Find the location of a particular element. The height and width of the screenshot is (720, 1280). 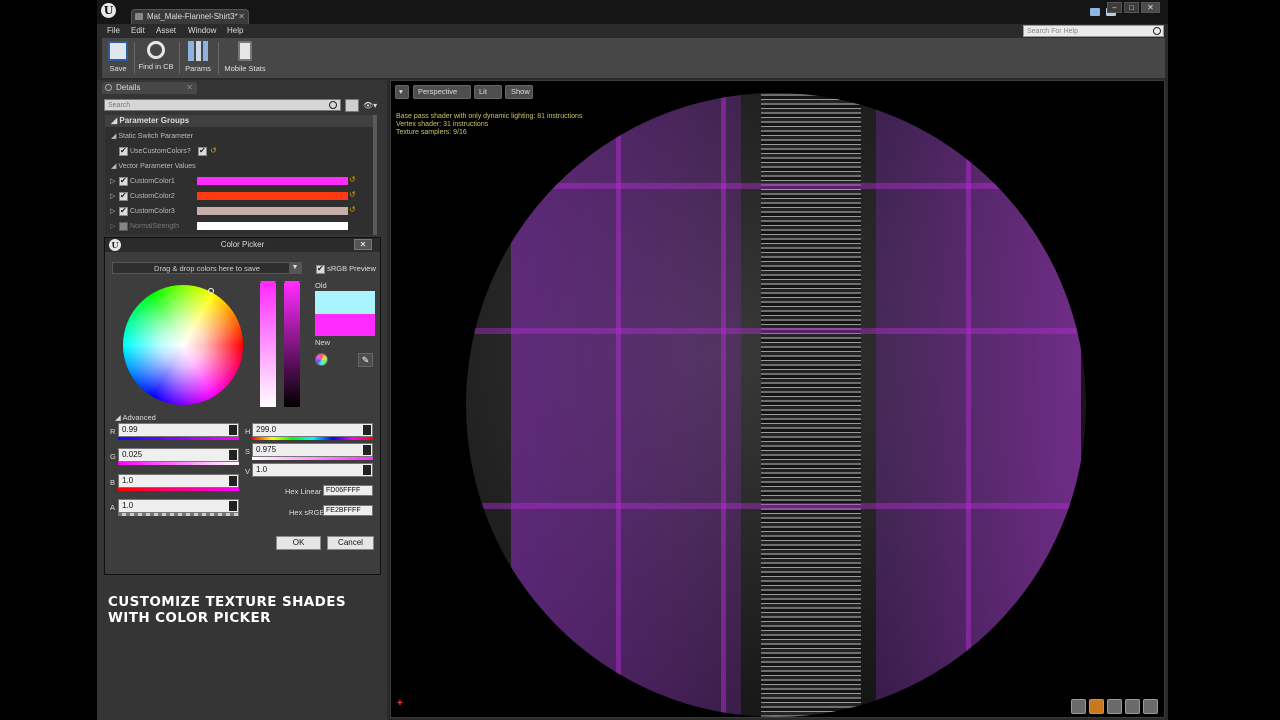

custom-color-3-label: CustomColor3 is located at coordinates (152, 211).